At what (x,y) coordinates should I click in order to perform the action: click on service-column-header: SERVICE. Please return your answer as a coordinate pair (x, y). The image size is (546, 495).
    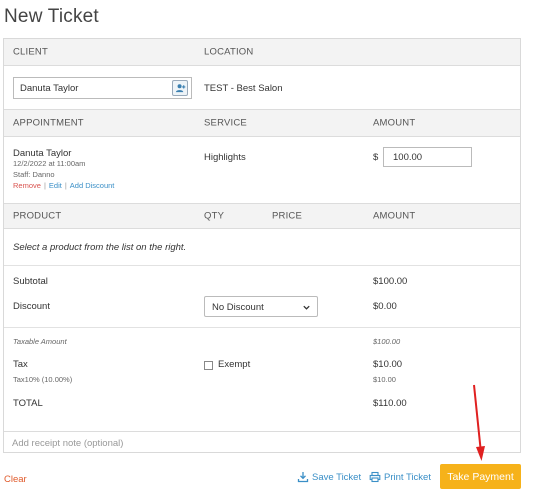
    Looking at the image, I should click on (225, 123).